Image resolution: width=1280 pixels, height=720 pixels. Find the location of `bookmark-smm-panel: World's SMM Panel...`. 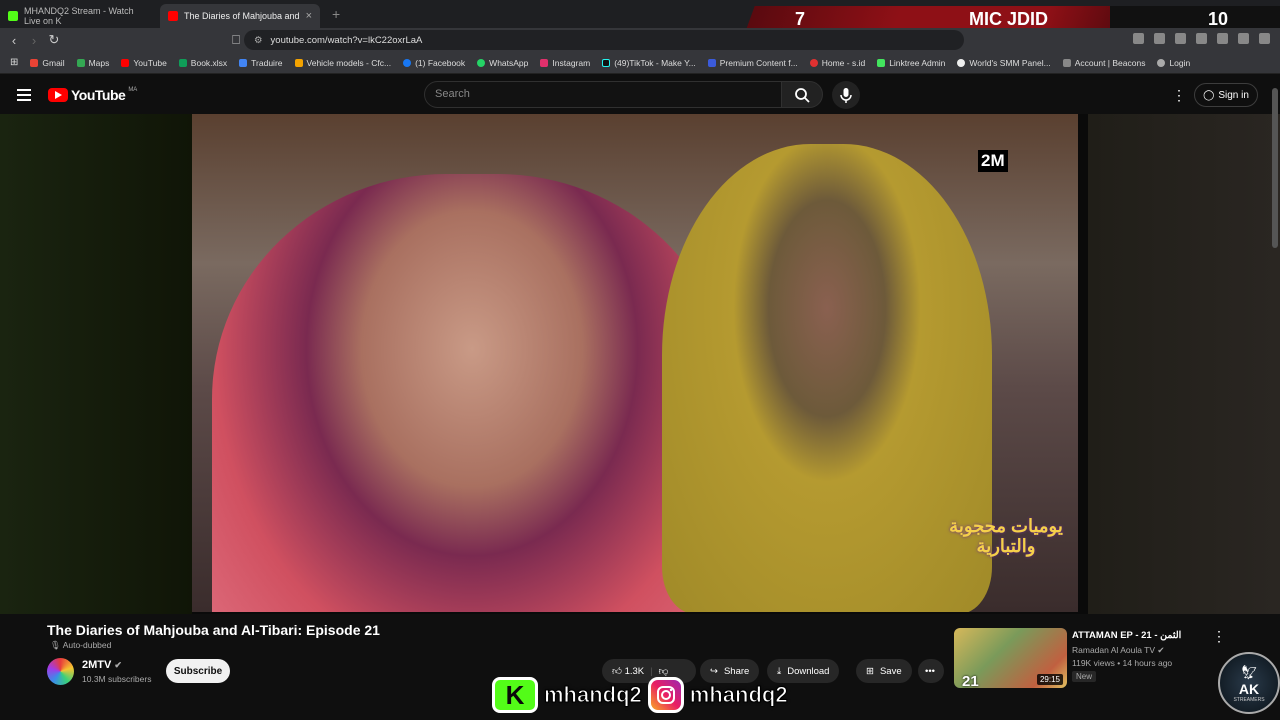

bookmark-smm-panel: World's SMM Panel... is located at coordinates (1004, 63).